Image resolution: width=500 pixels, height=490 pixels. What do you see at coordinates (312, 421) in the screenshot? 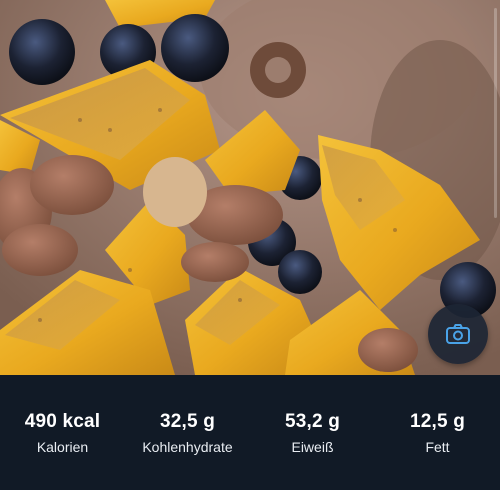
I see `protein-value: 53,2 g` at bounding box center [312, 421].